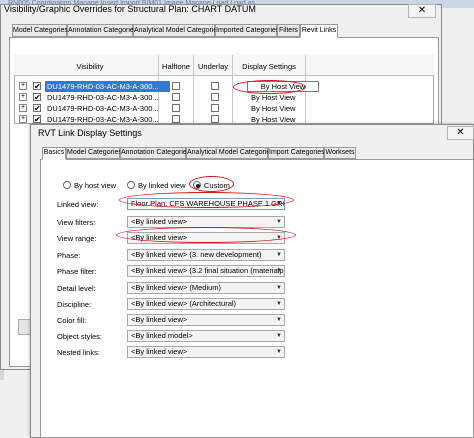 This screenshot has width=474, height=438. Describe the element at coordinates (269, 66) in the screenshot. I see `column-header-display-settings: Display Settings` at that location.